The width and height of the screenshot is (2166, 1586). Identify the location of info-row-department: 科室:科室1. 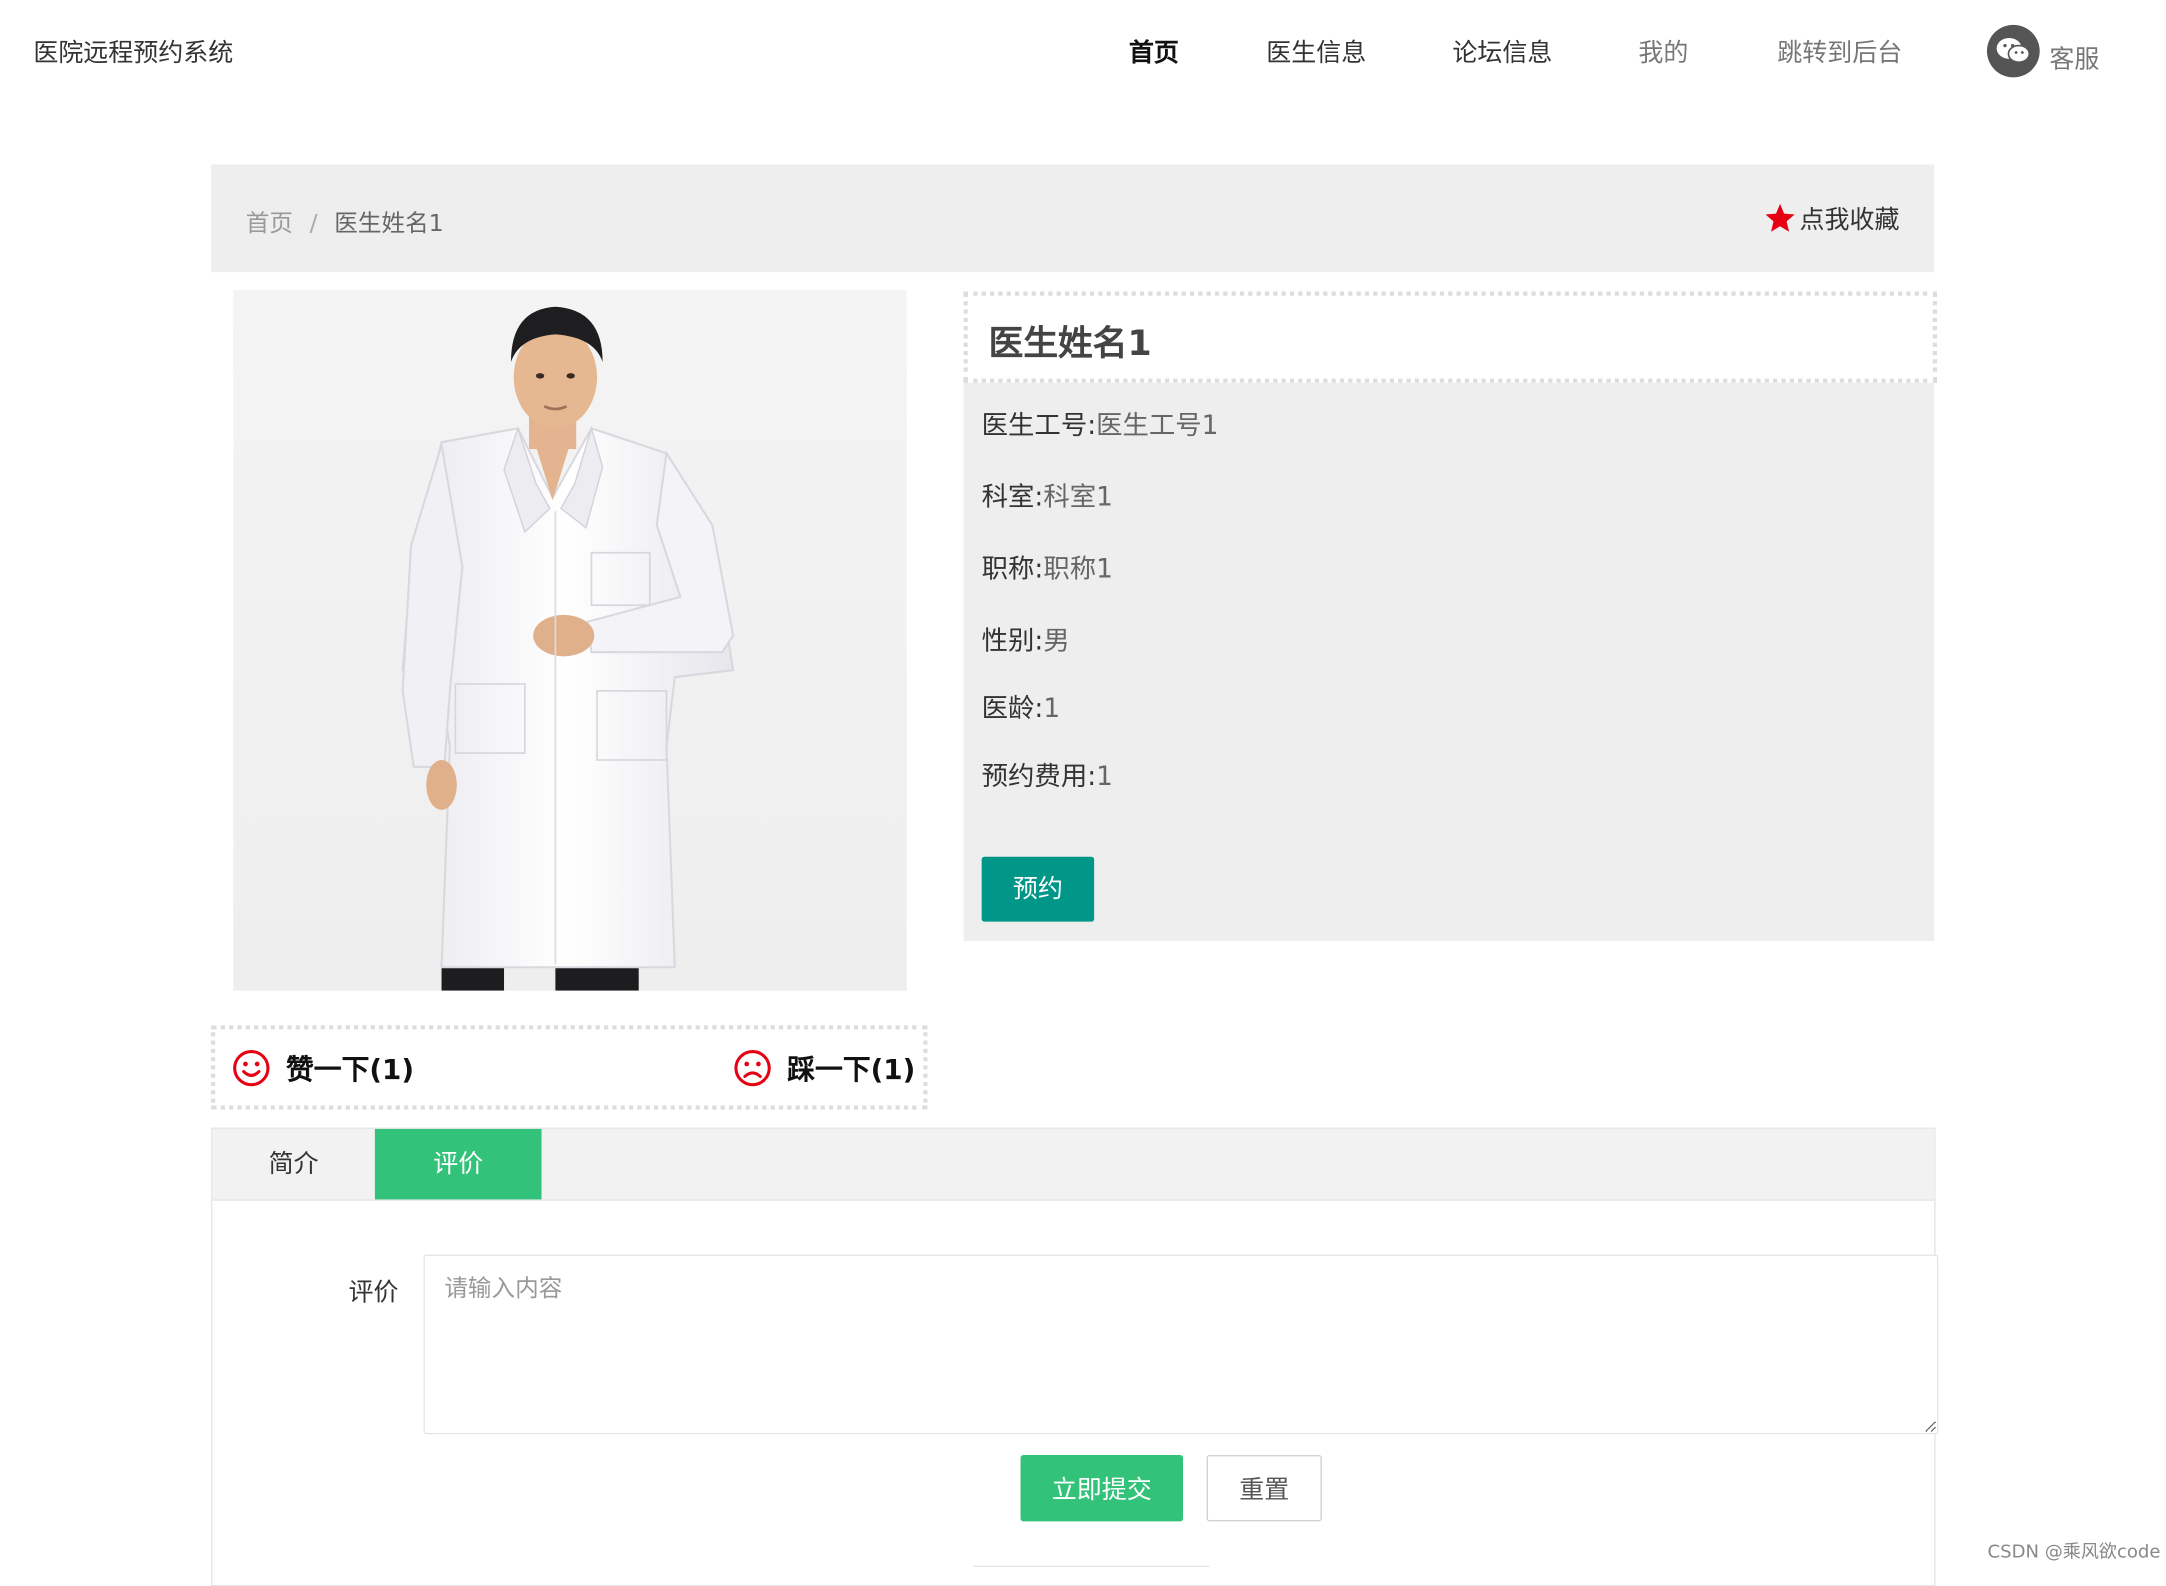
(1047, 495).